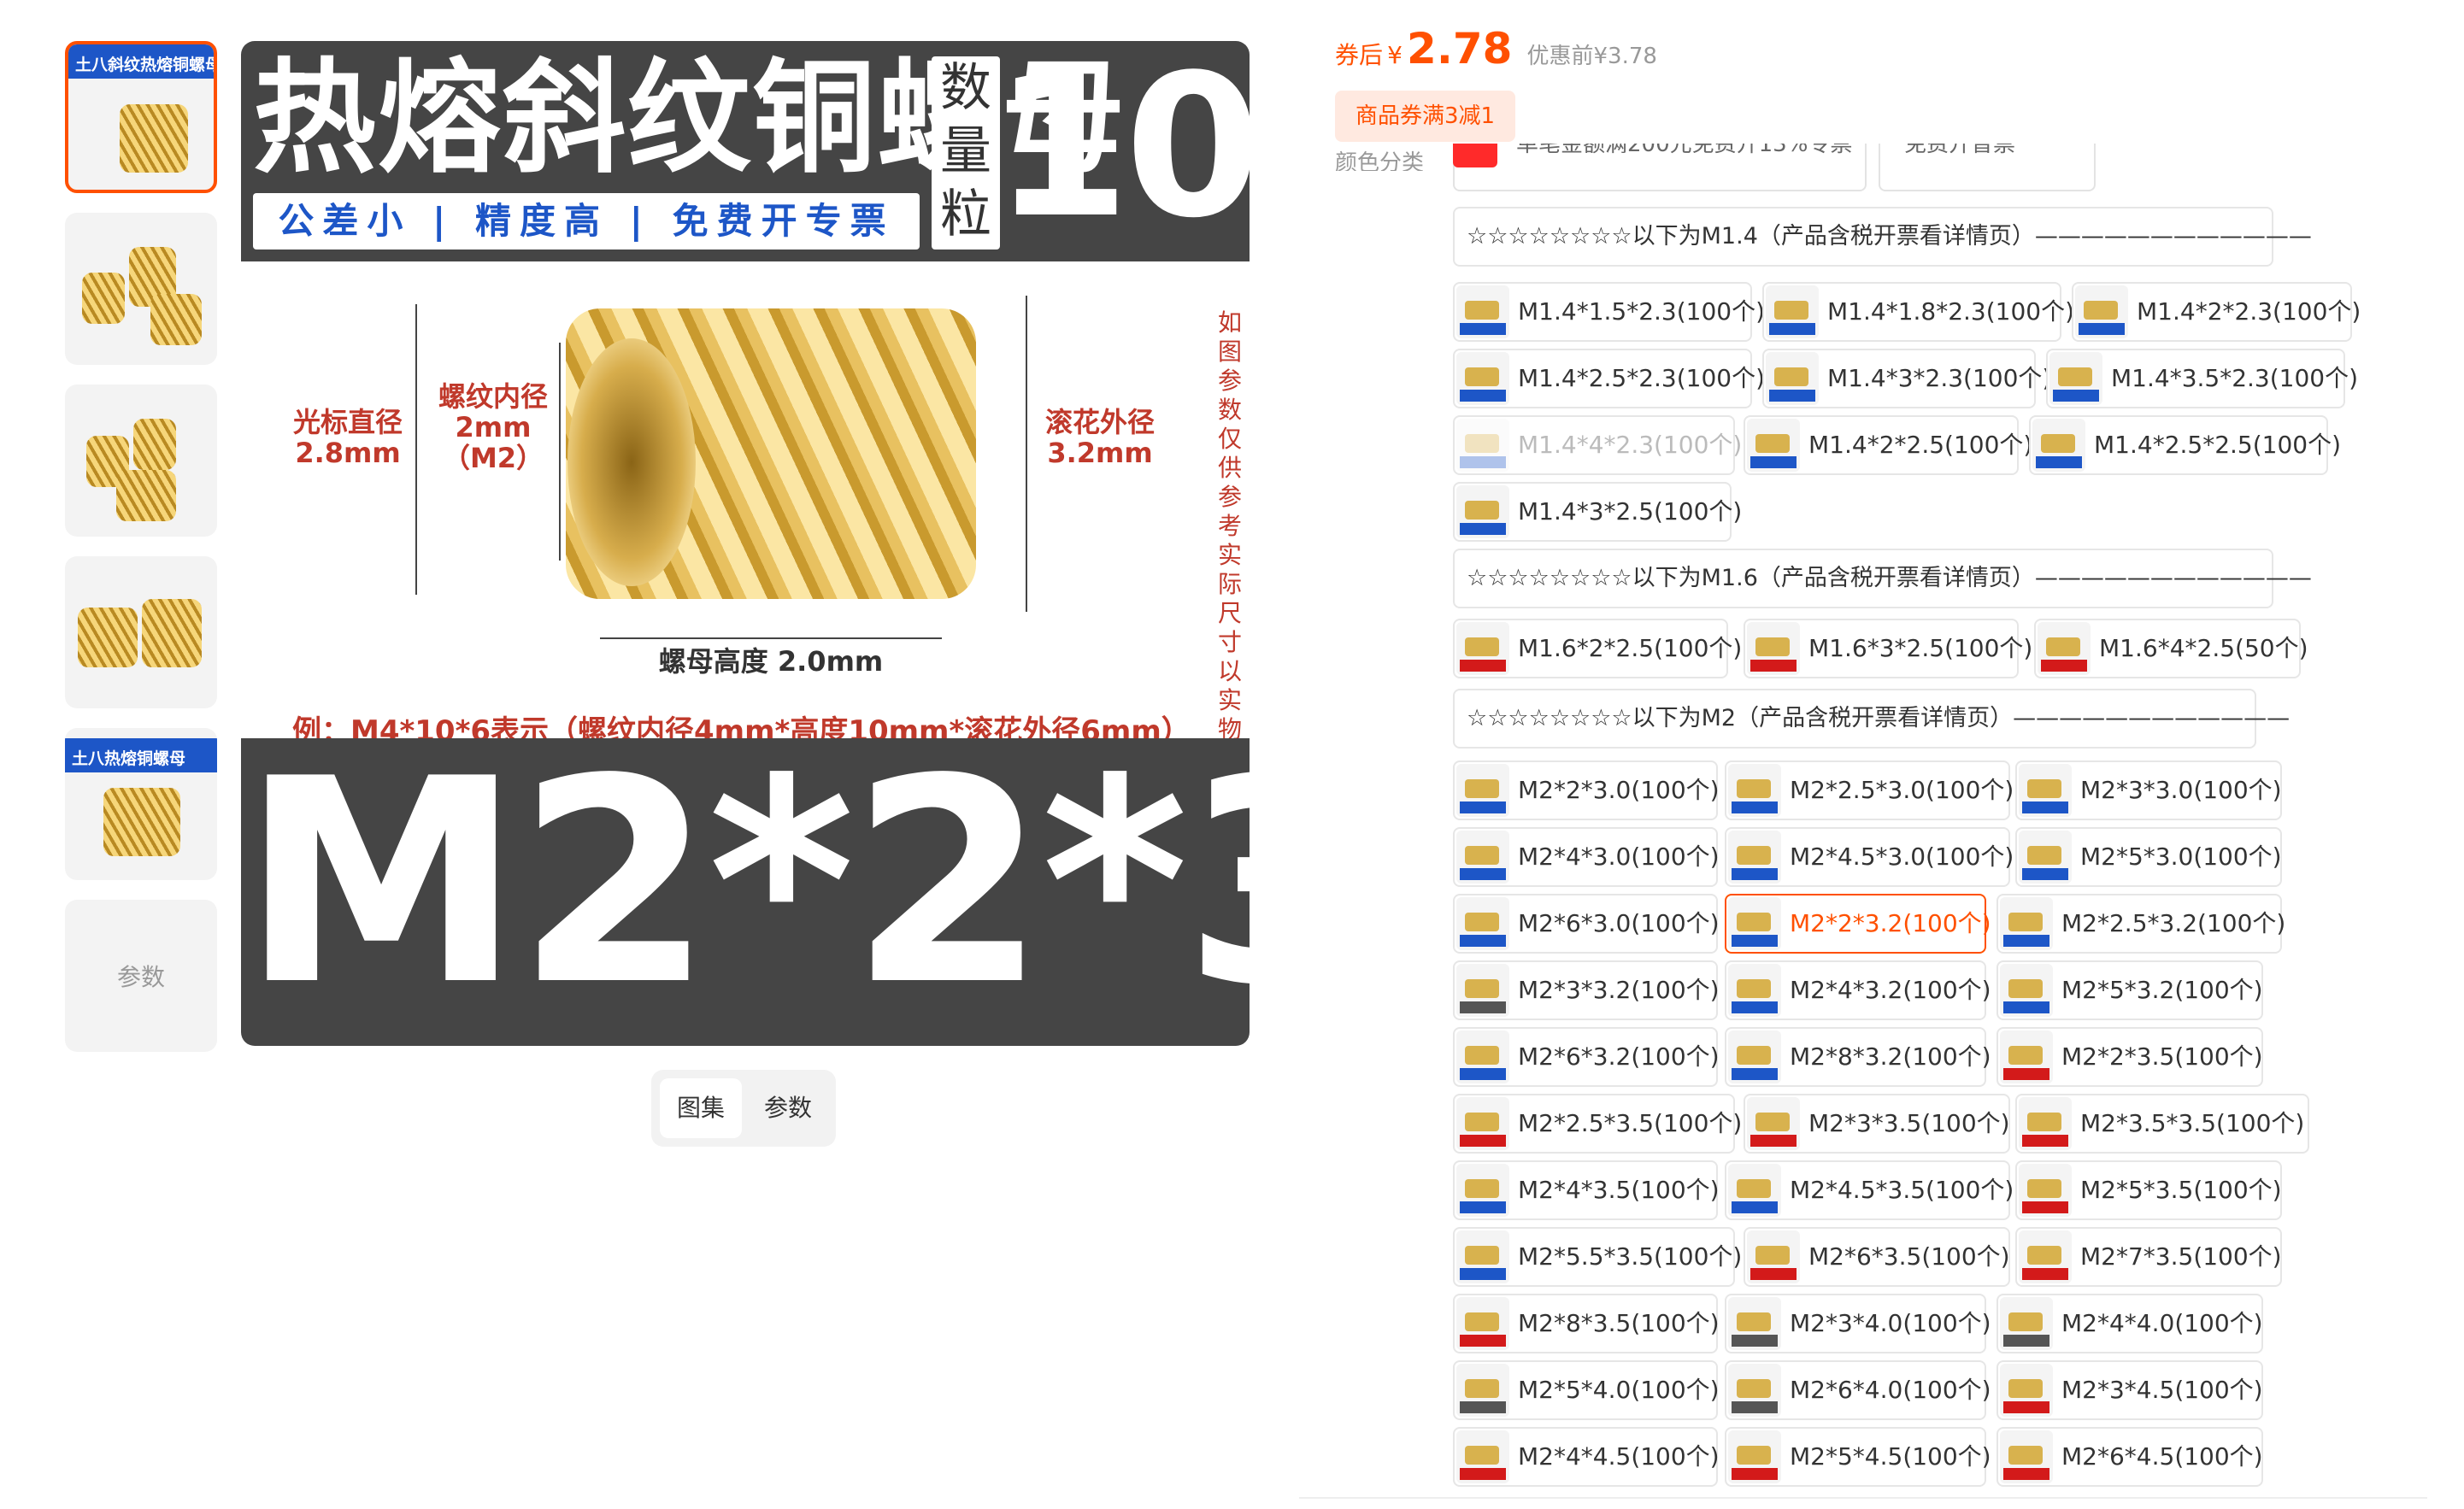  I want to click on thumbnail-5: 土八热熔铜螺母, so click(141, 804).